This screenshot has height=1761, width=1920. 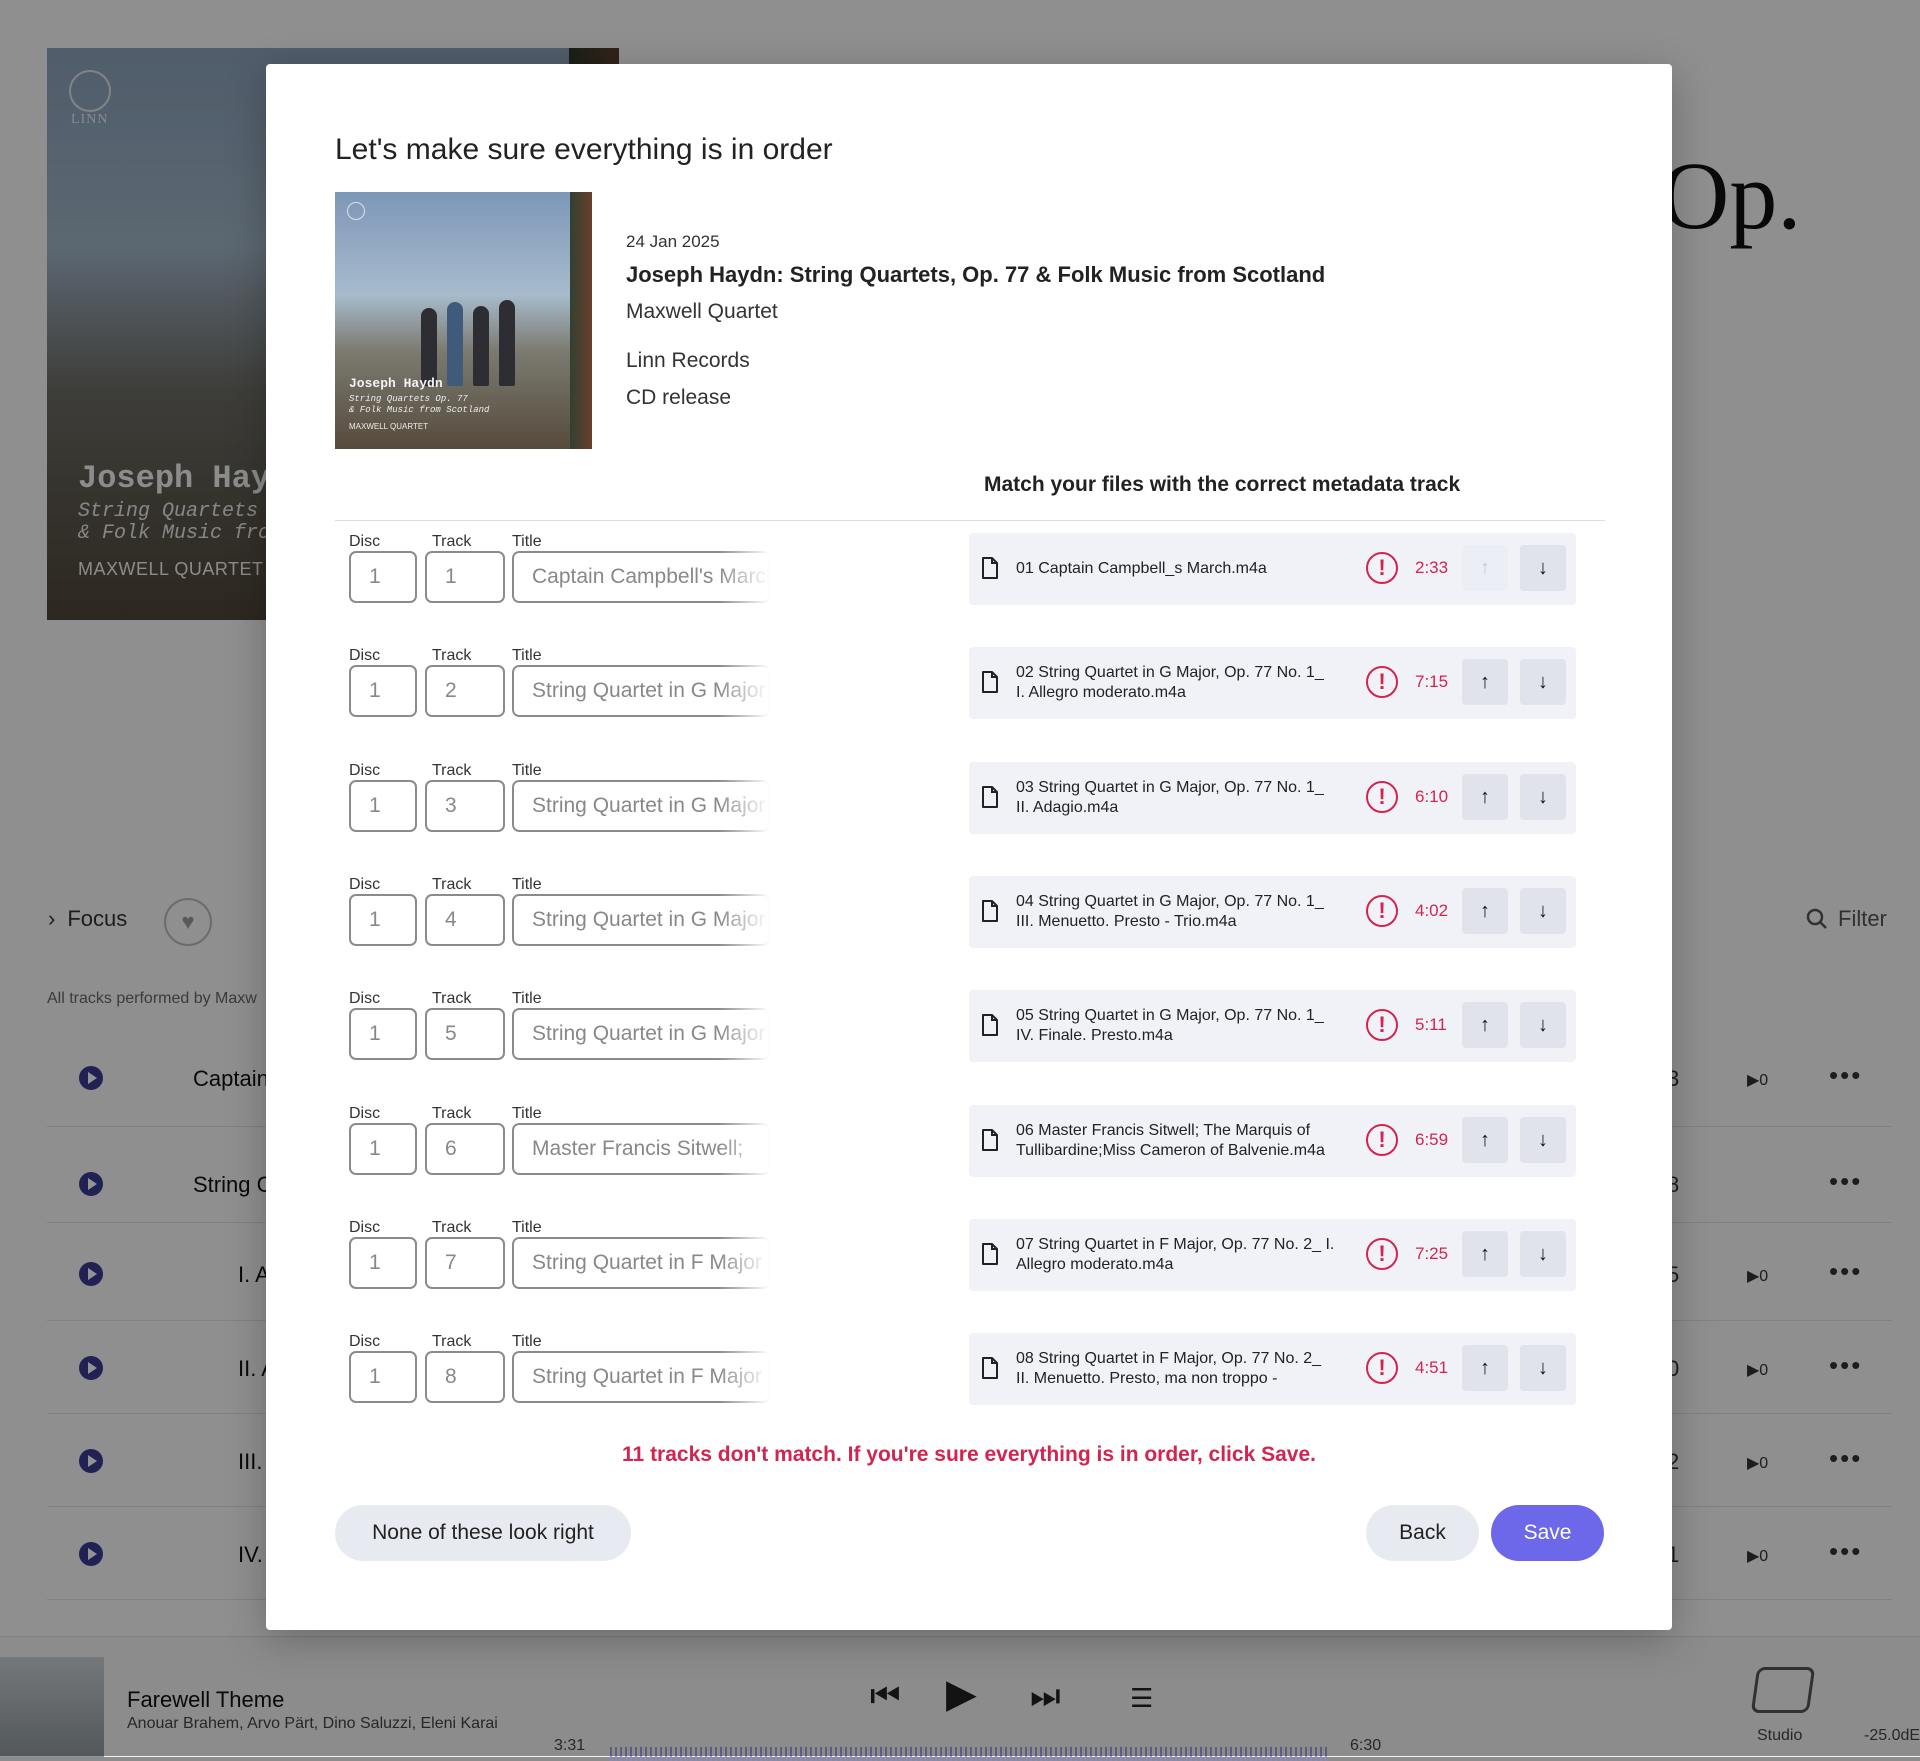 I want to click on cover-title: Joseph Haydn, so click(x=396, y=383).